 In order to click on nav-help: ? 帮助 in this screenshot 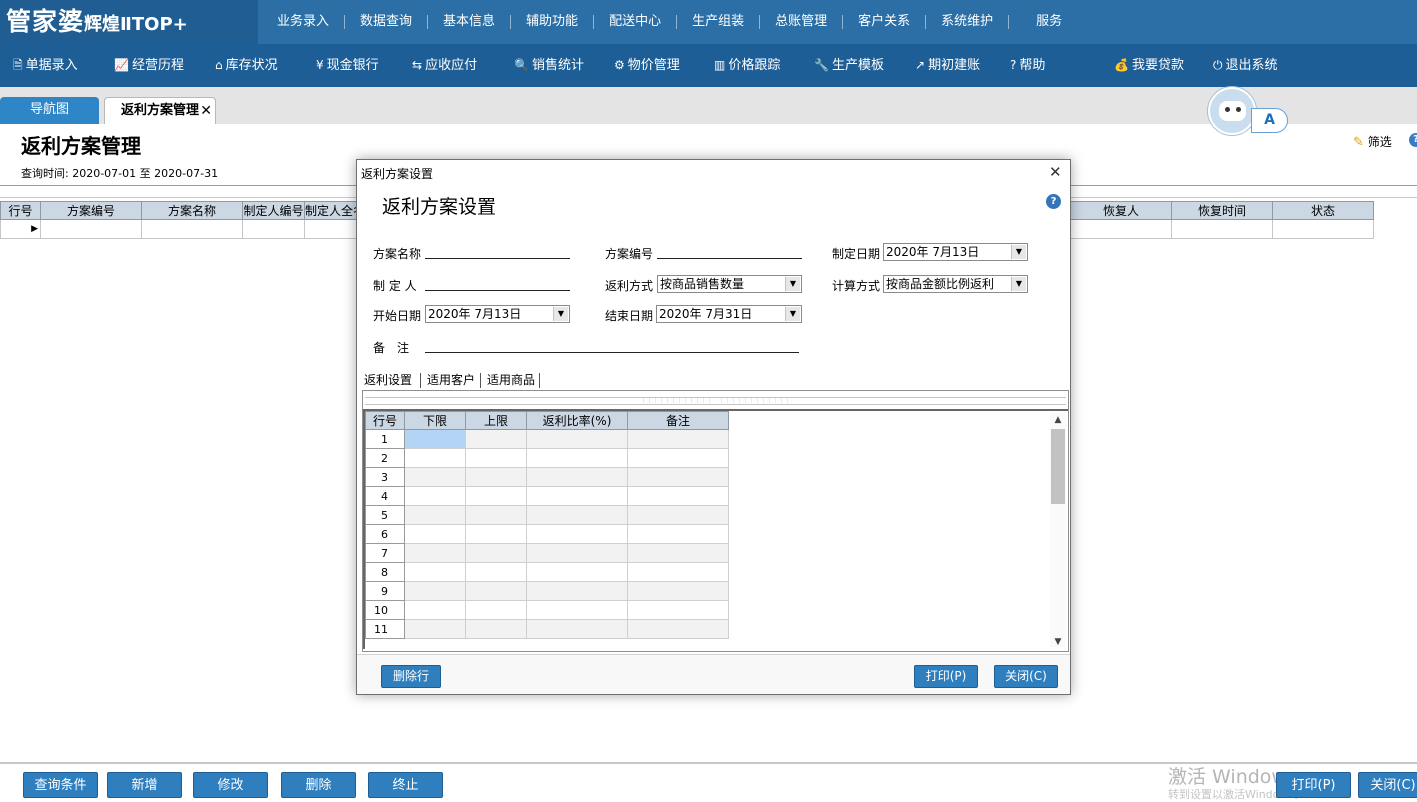, I will do `click(1027, 65)`.